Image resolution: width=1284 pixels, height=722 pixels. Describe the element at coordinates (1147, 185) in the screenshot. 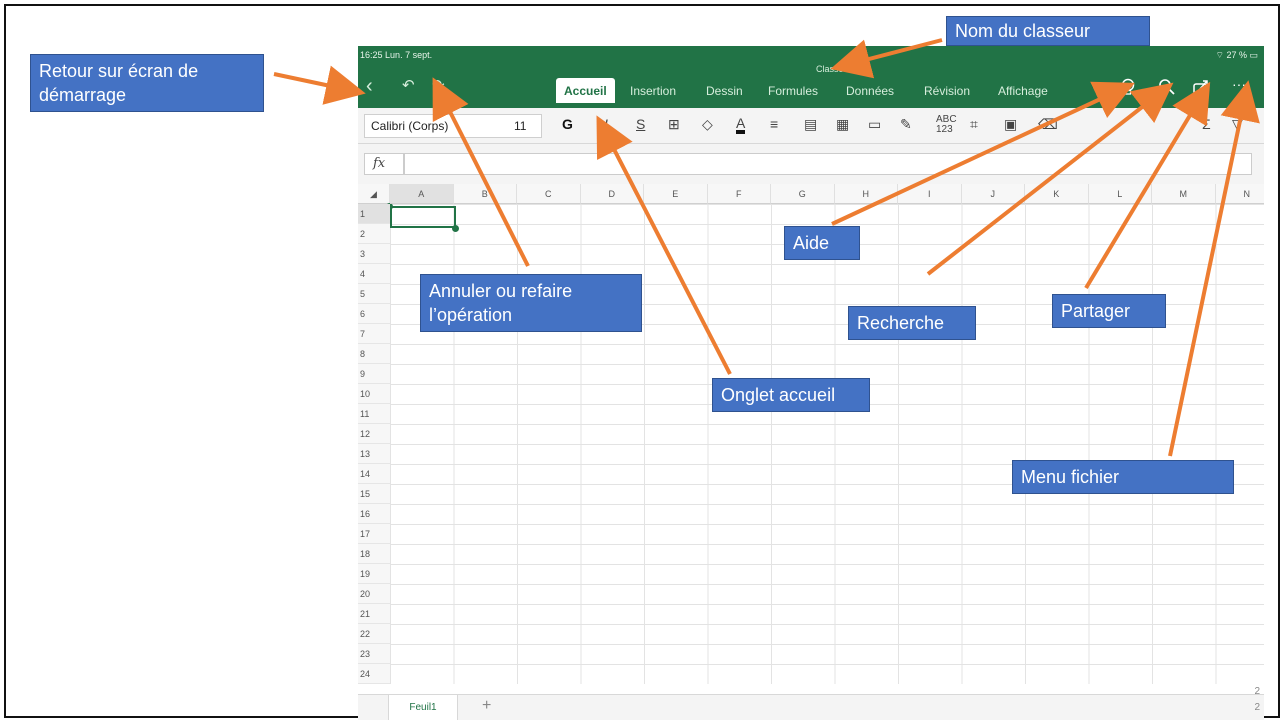

I see `arrow-share` at that location.